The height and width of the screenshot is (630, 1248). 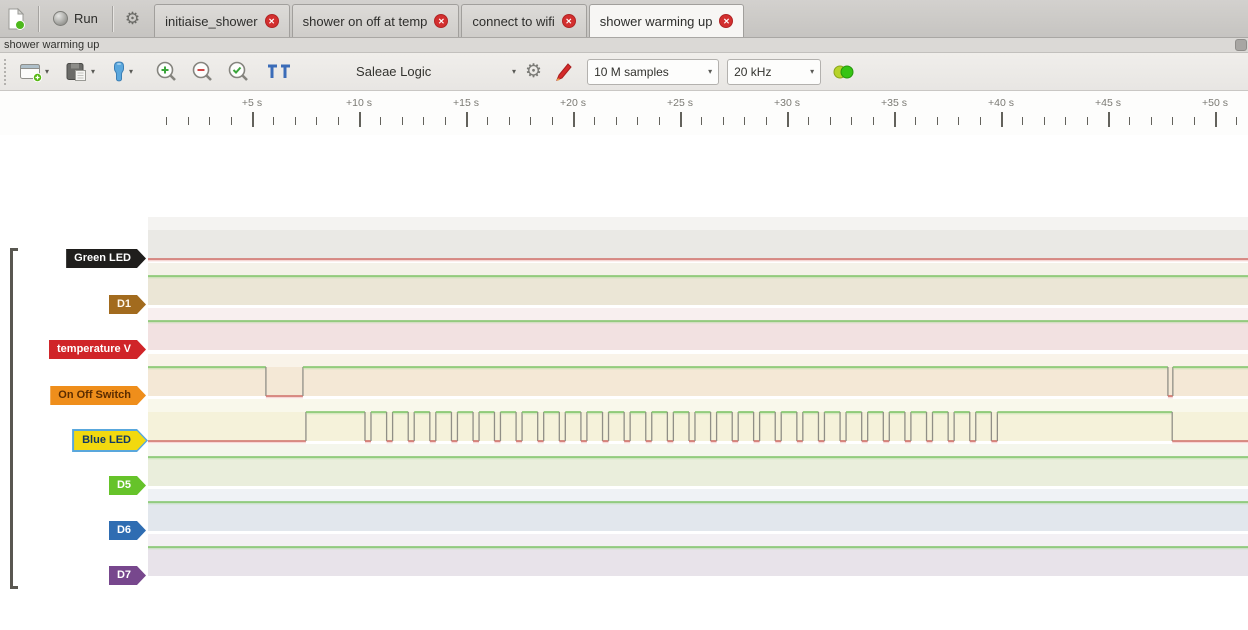 What do you see at coordinates (394, 71) in the screenshot?
I see `device-label: Saleae Logic` at bounding box center [394, 71].